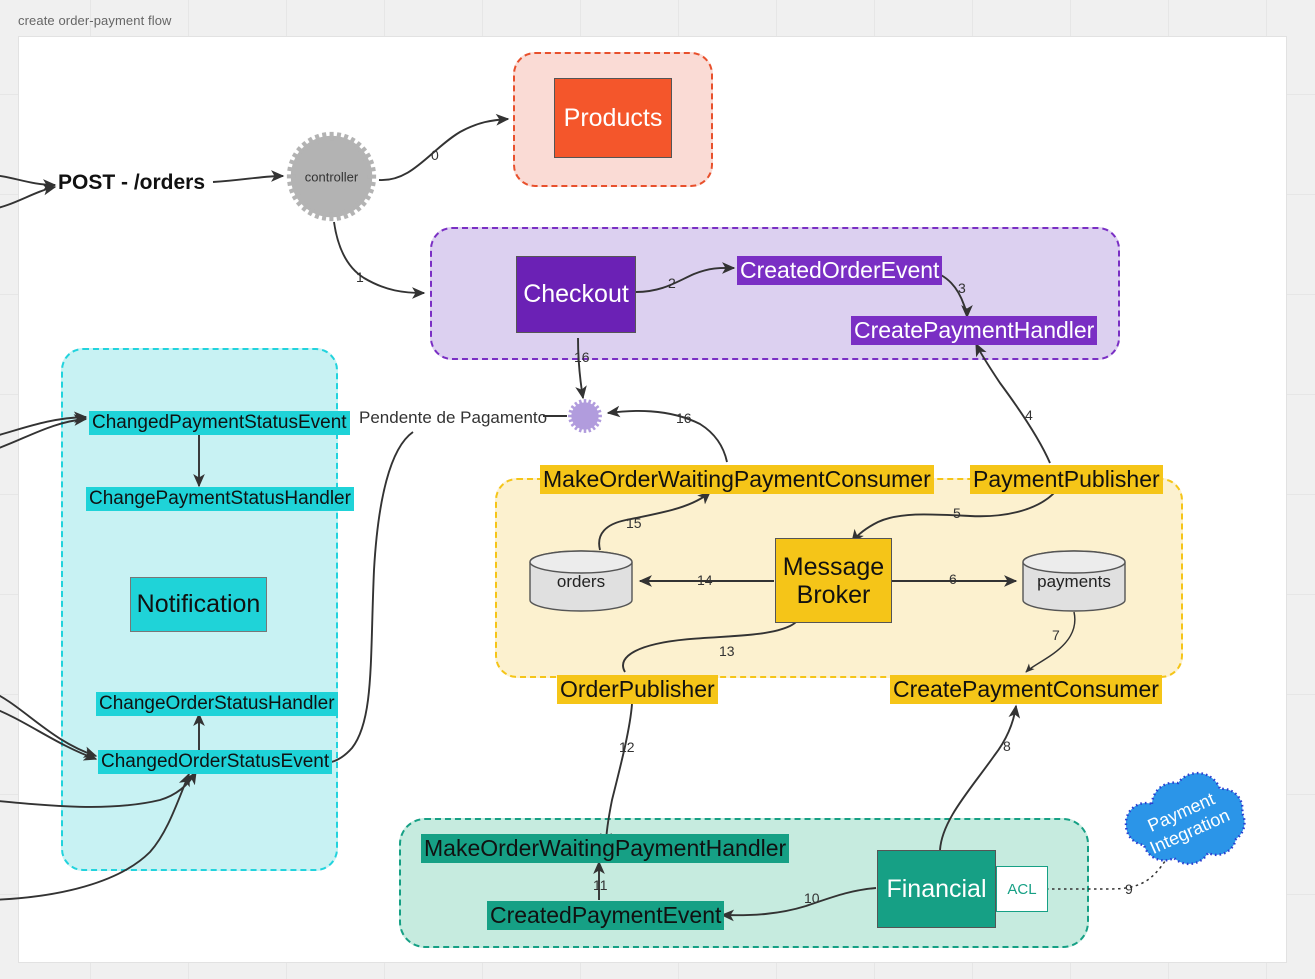  What do you see at coordinates (576, 294) in the screenshot?
I see `checkout-box: Checkout` at bounding box center [576, 294].